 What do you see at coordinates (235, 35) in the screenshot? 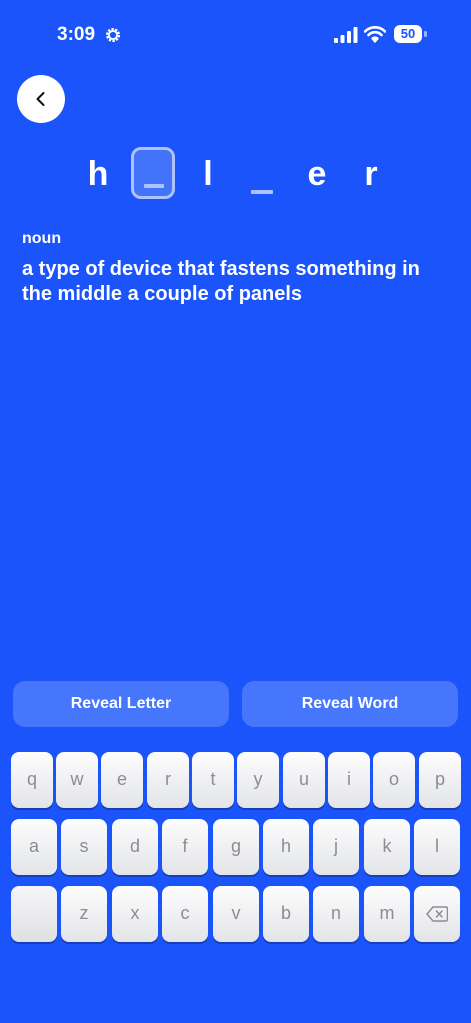
I see `status-bar: 3:09 50` at bounding box center [235, 35].